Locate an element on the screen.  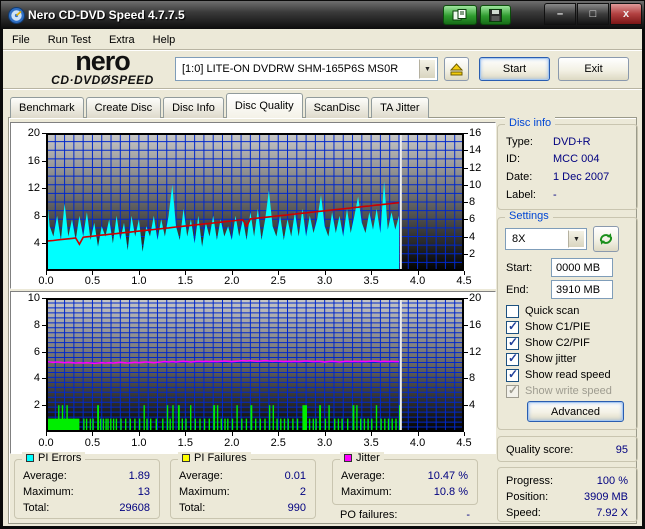
scan-speed-combobox: 8X ▼ is located at coordinates (546, 239).